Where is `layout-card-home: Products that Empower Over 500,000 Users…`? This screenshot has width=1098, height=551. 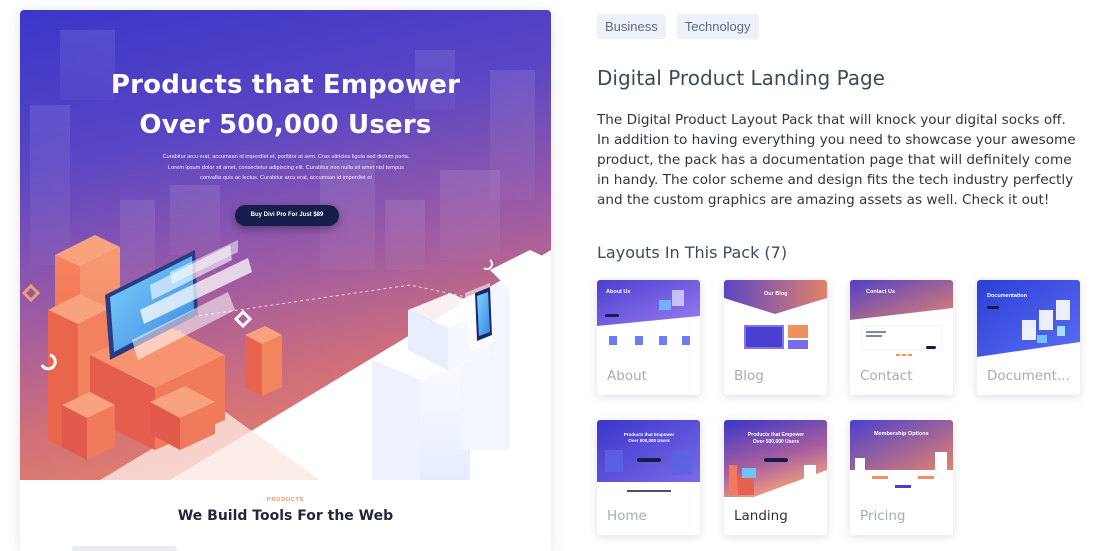
layout-card-home: Products that Empower Over 500,000 Users… is located at coordinates (648, 477).